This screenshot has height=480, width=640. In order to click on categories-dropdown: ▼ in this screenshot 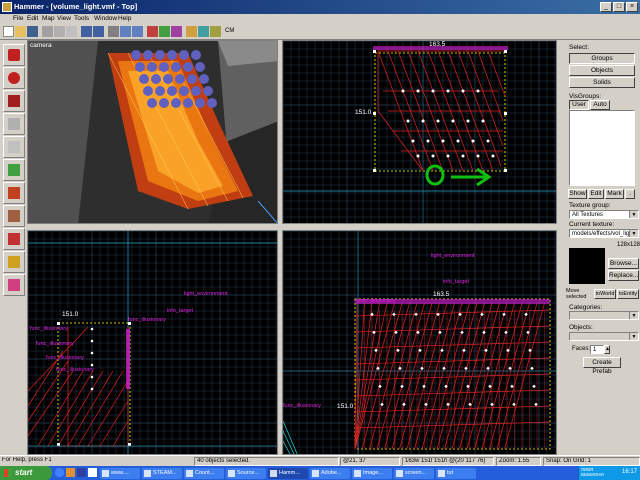, I will do `click(604, 315)`.